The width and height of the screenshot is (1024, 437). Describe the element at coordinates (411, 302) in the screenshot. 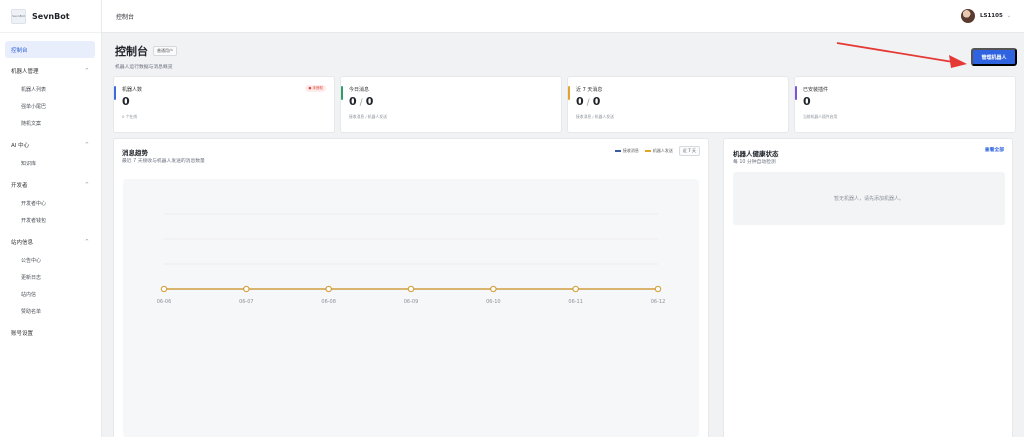

I see `x-tick-label: 06-09` at that location.